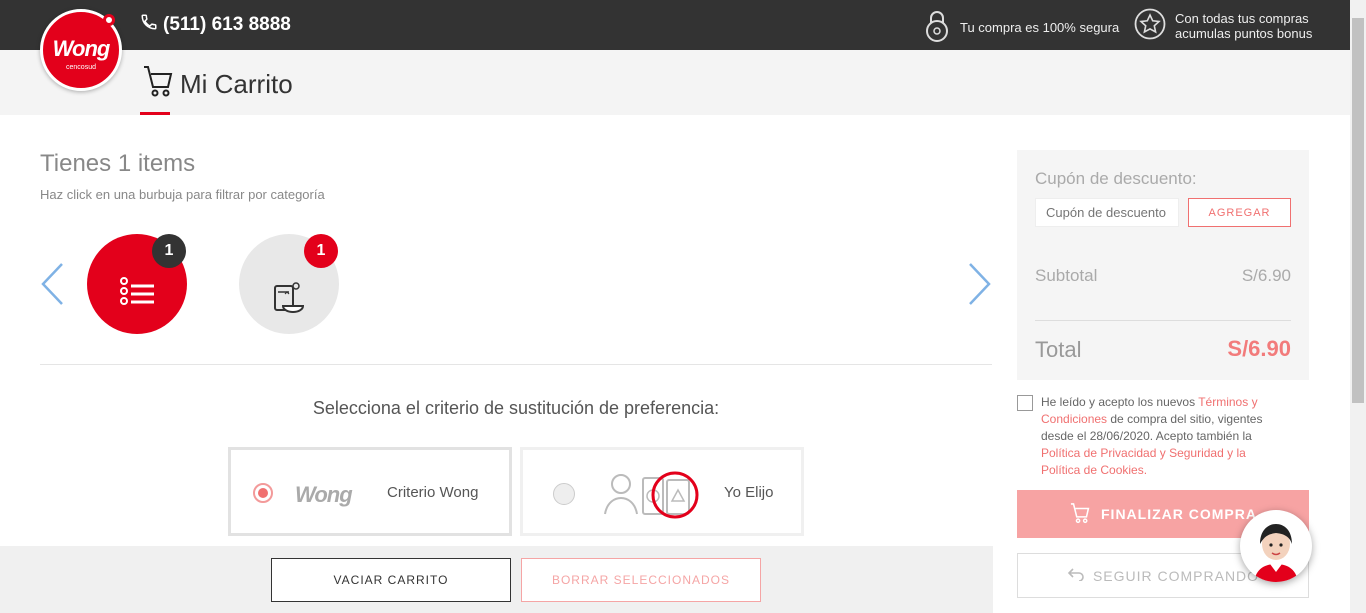 This screenshot has height=613, width=1366. What do you see at coordinates (1066, 275) in the screenshot?
I see `subtotal-label: Subtotal` at bounding box center [1066, 275].